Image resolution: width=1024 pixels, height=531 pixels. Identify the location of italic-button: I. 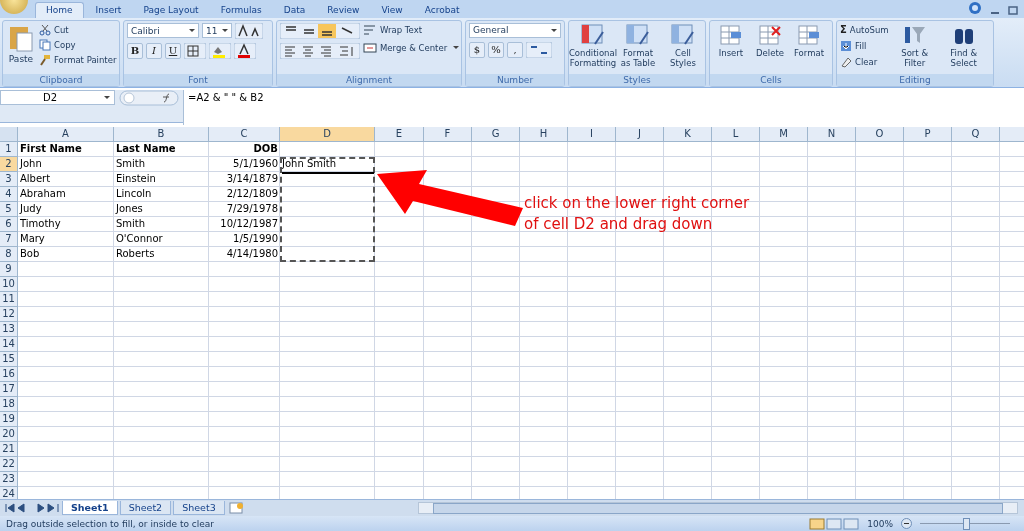
(154, 50).